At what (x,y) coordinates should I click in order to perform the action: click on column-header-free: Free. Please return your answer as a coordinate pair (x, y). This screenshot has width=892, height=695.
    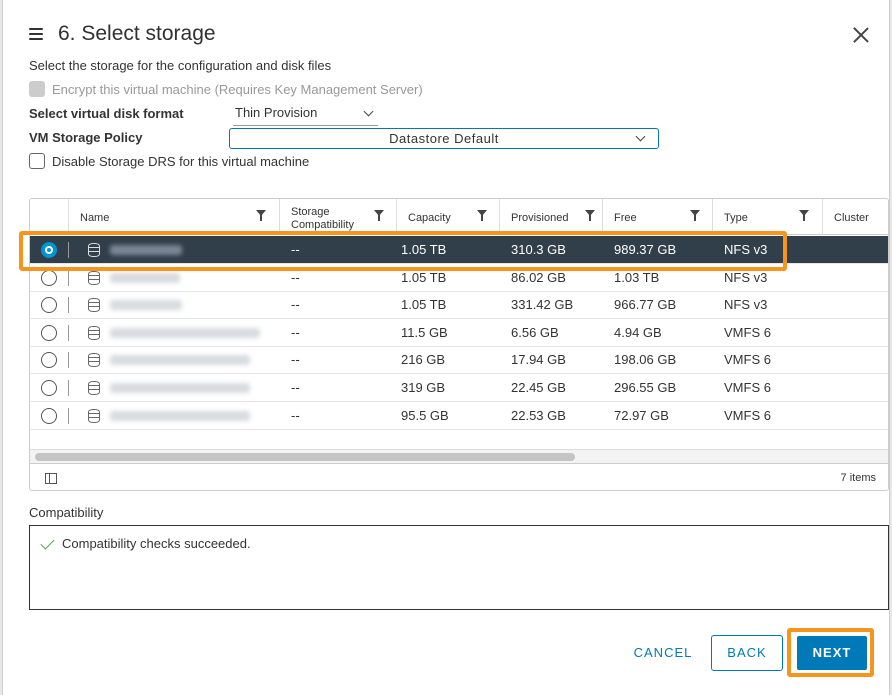
    Looking at the image, I should click on (657, 217).